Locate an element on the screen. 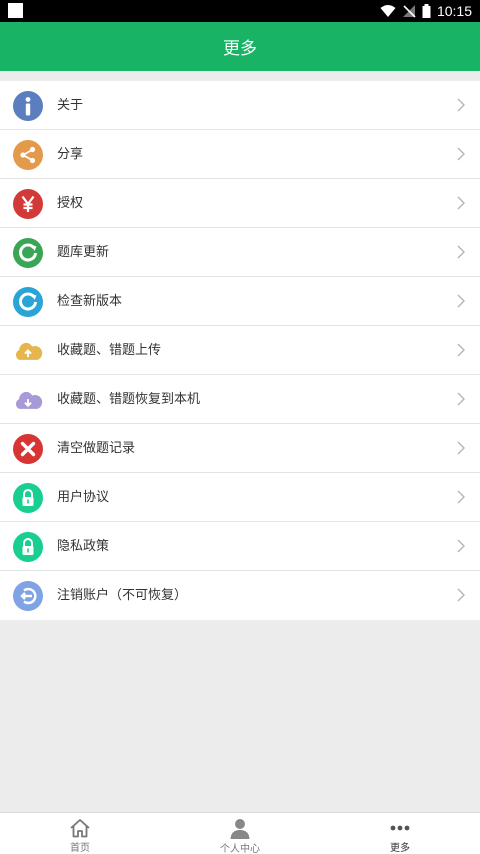 The image size is (480, 854). menu-item-label: 隐私政策 is located at coordinates (83, 546).